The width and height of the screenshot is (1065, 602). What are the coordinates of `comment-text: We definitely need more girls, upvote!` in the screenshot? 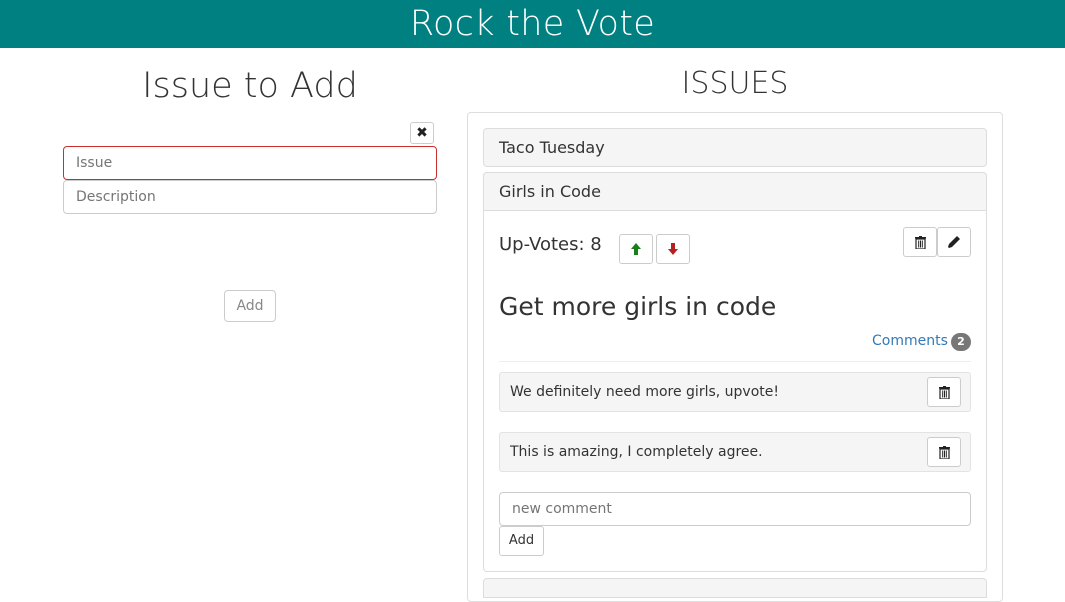 It's located at (644, 392).